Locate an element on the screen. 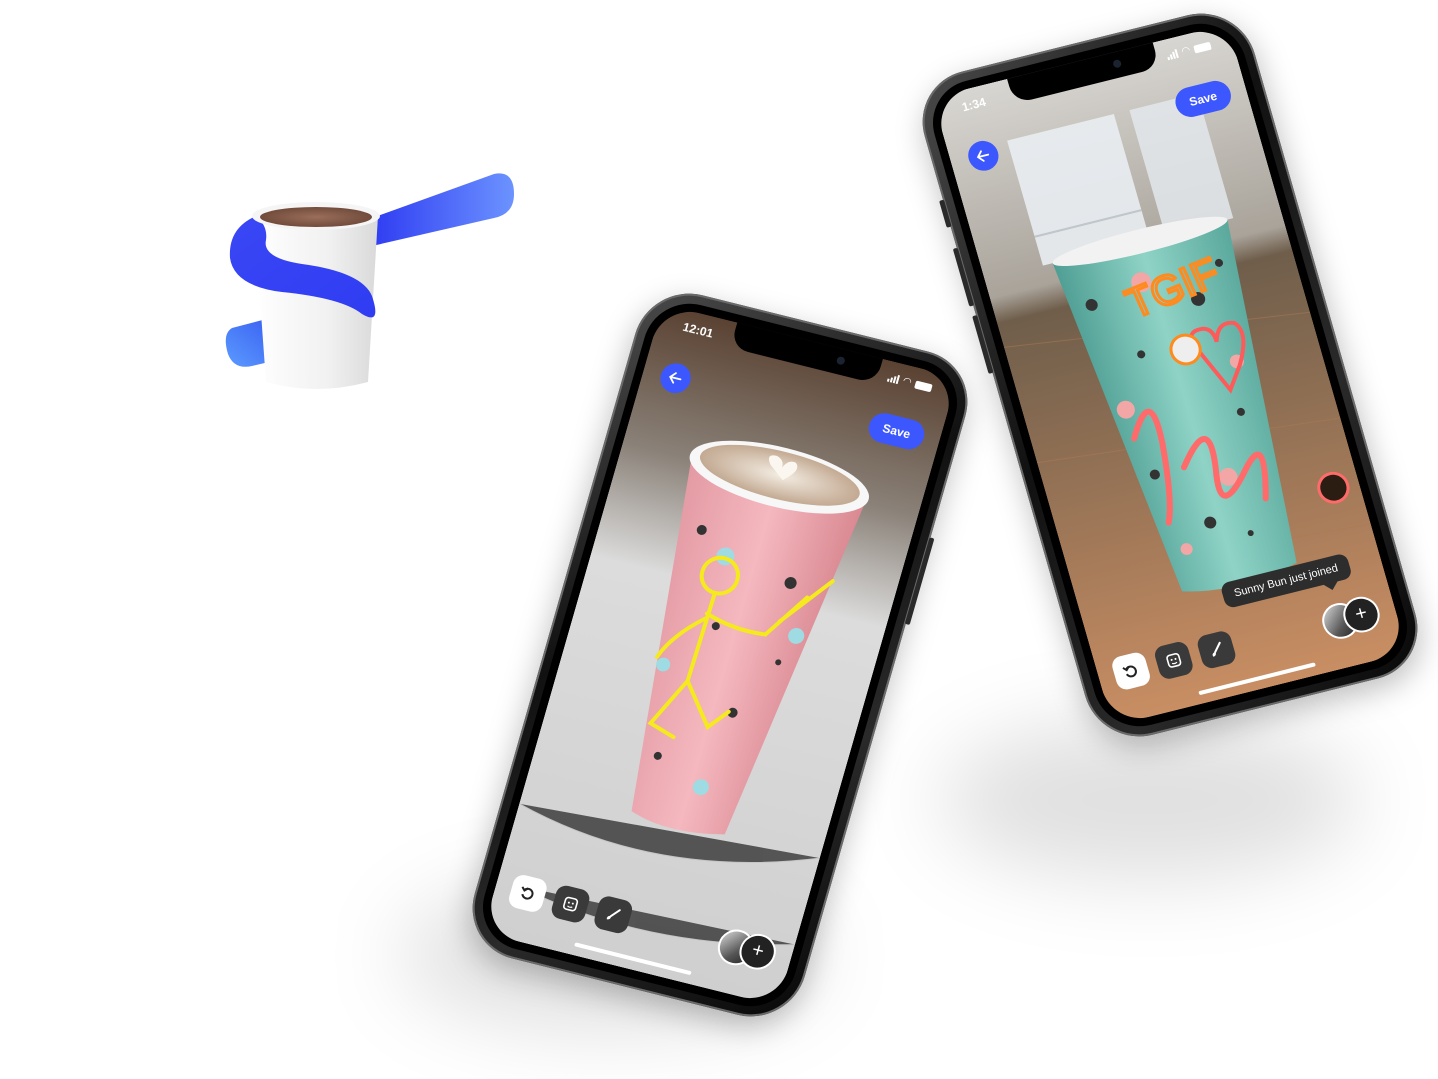  undo-button is located at coordinates (528, 893).